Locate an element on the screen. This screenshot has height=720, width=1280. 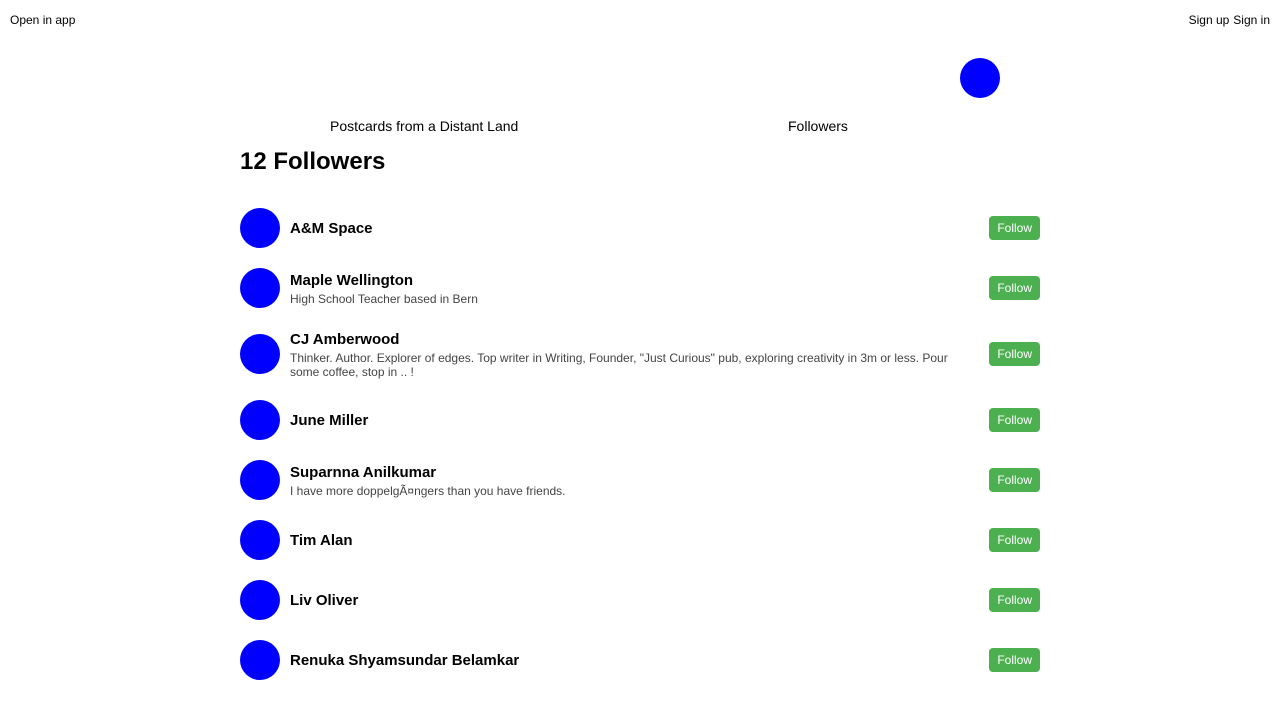
follower-info: Renuka Shyamsundar Belamkar is located at coordinates (639, 660).